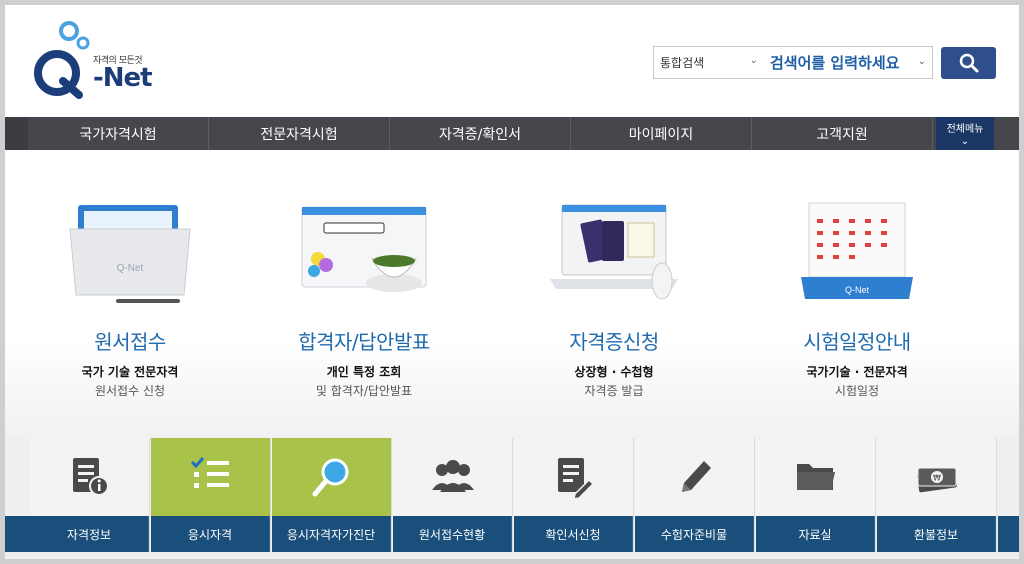 The image size is (1024, 564). What do you see at coordinates (94, 59) in the screenshot?
I see `qnet-logo: 자격의 모든것 -Net` at bounding box center [94, 59].